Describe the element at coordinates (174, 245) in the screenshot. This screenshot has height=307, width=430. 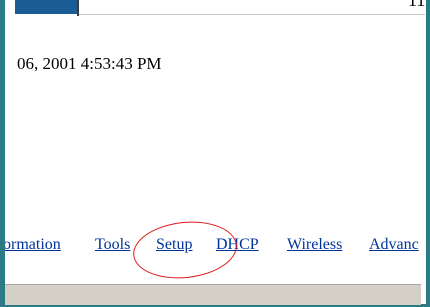
I see `nav-setup-link: Setup` at that location.